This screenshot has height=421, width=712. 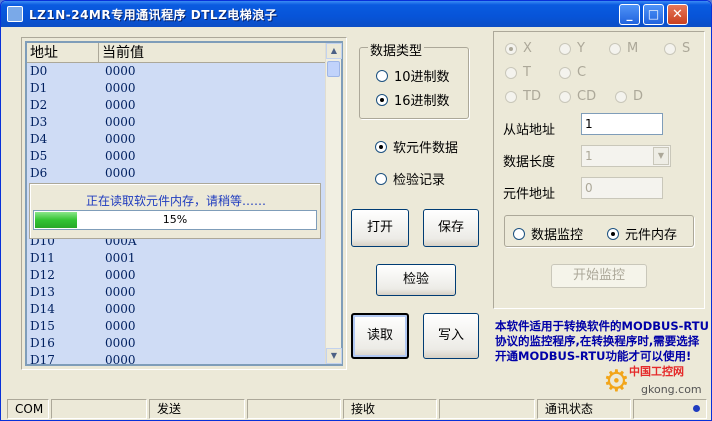 I want to click on table-row: D14 0000, so click(x=177, y=309).